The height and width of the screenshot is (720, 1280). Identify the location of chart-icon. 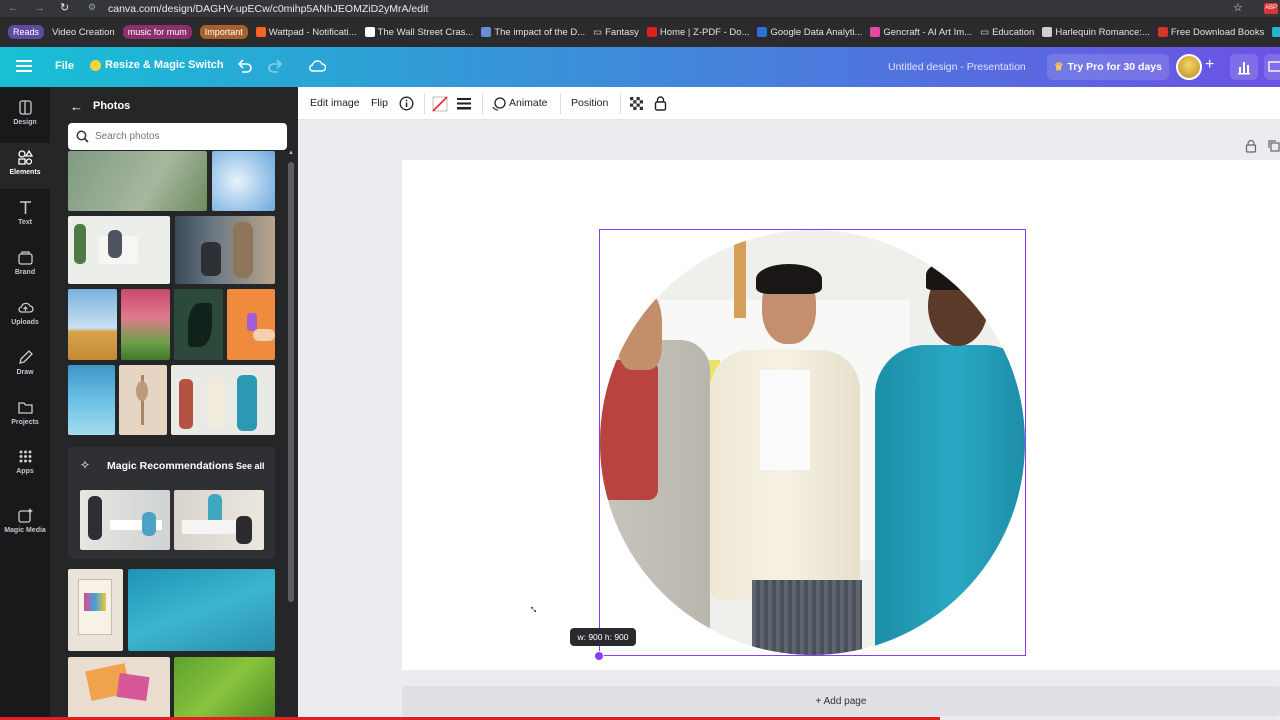
(1244, 68).